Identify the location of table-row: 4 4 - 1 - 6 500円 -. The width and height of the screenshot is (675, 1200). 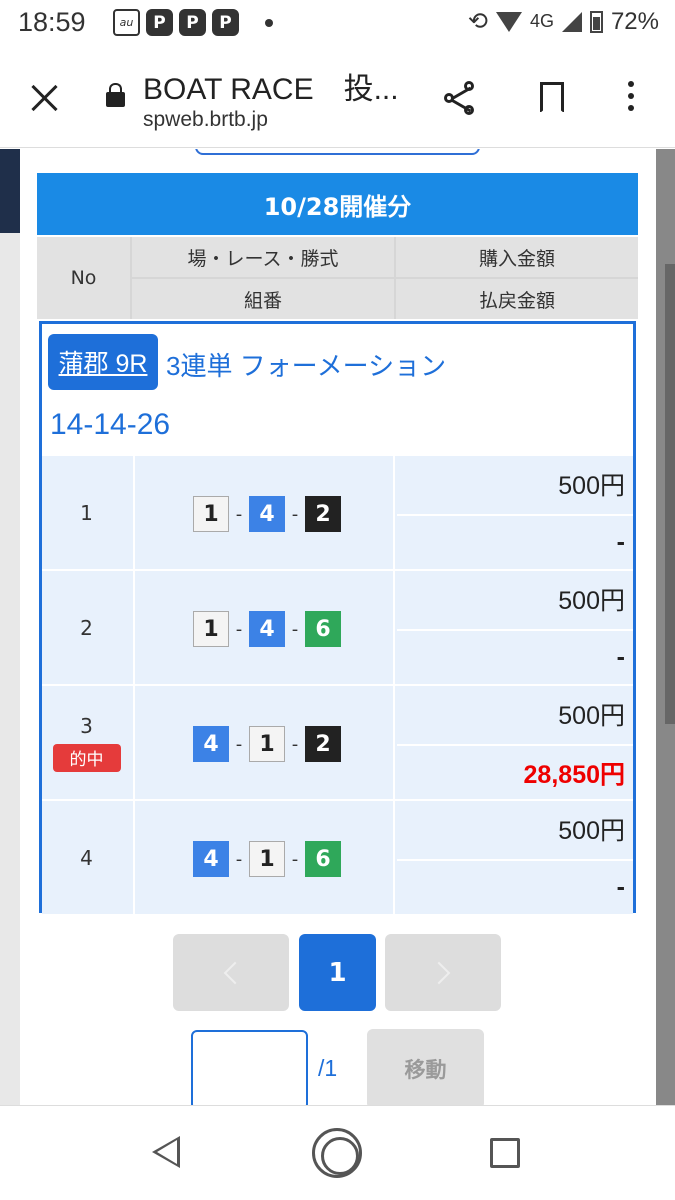
(337, 857).